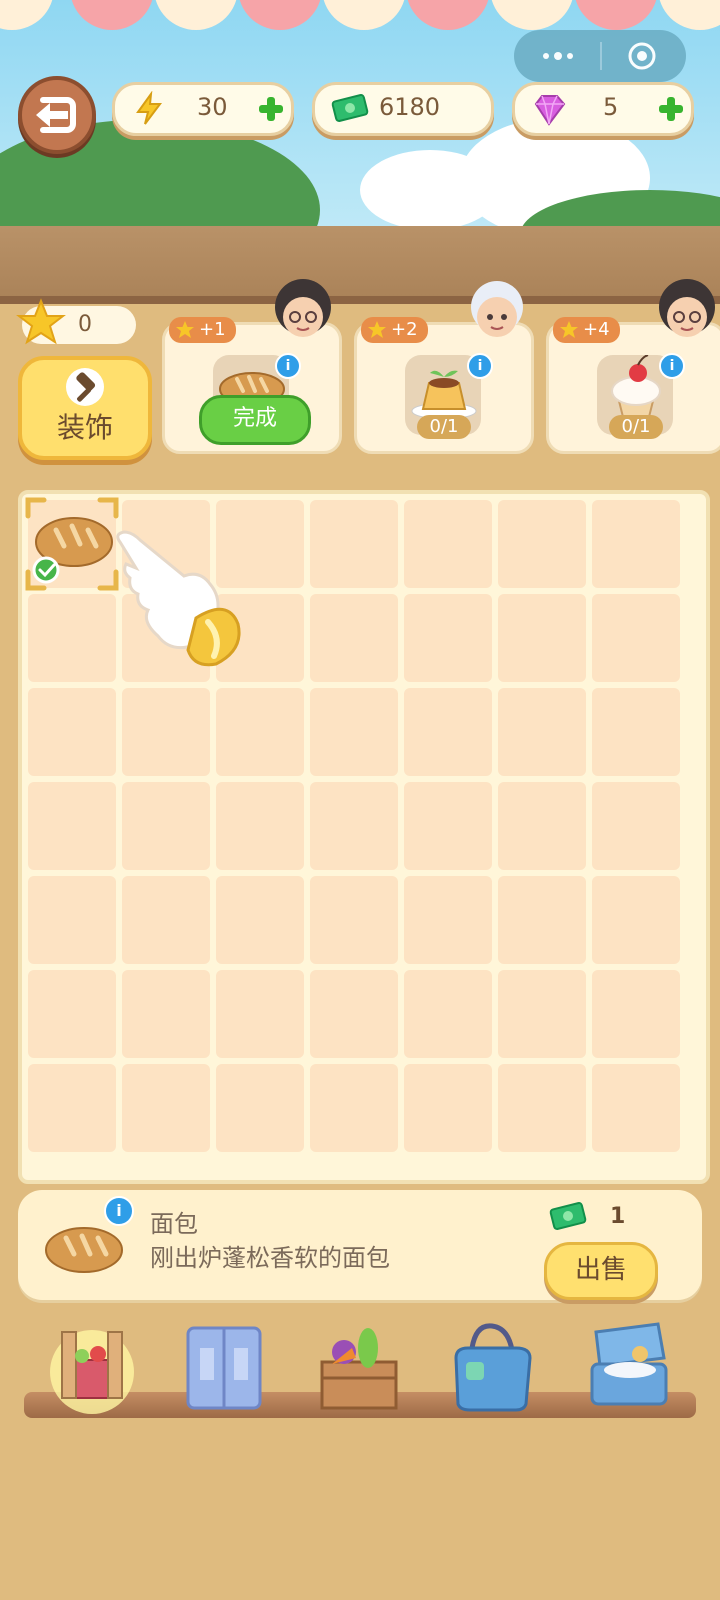 This screenshot has width=720, height=1600. I want to click on order-reward: +4, so click(586, 330).